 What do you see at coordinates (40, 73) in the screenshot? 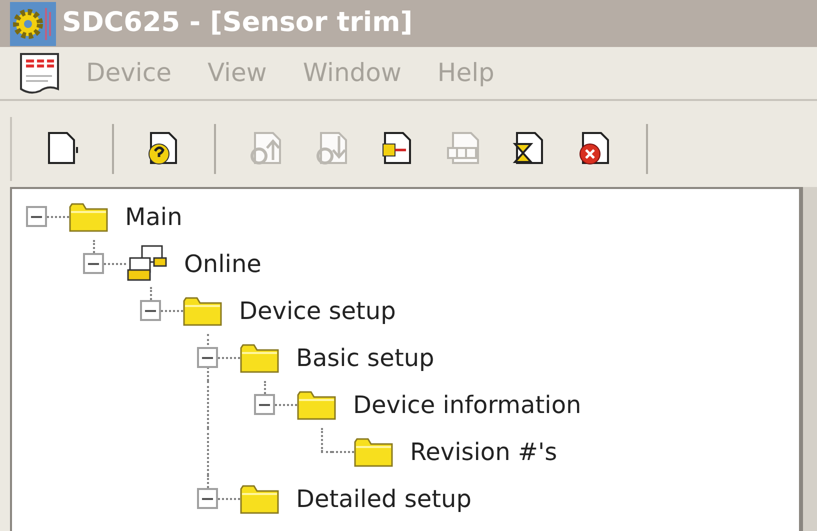
I see `document-icon` at bounding box center [40, 73].